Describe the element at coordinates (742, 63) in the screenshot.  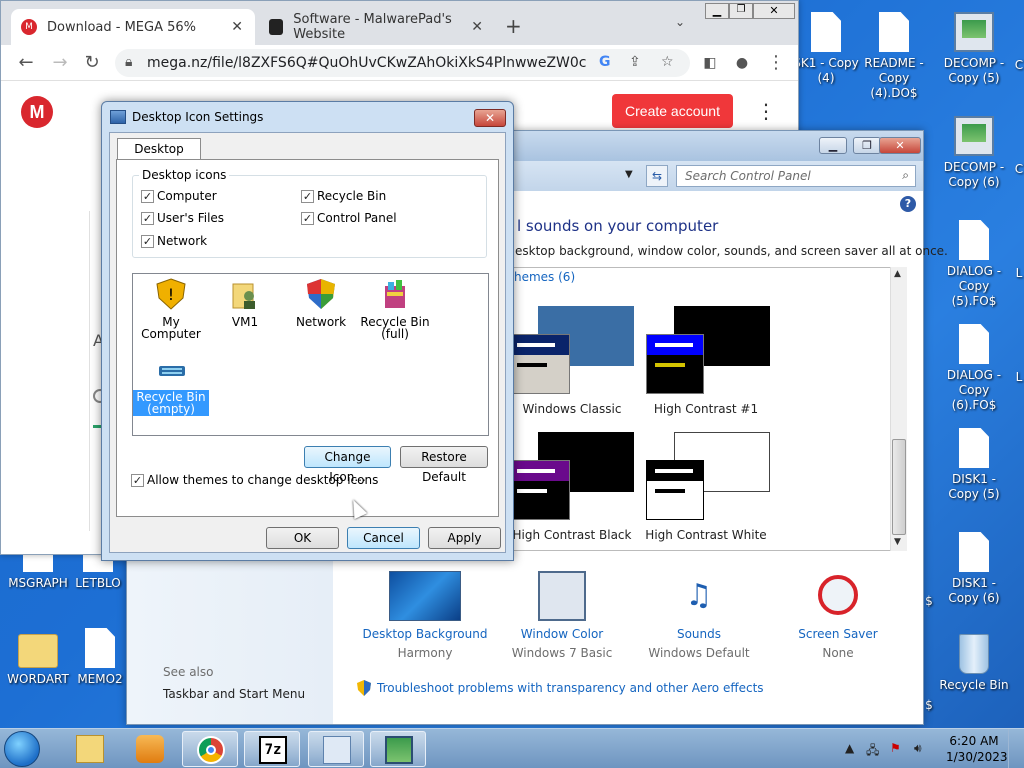
I see `profile-icon: ●` at that location.